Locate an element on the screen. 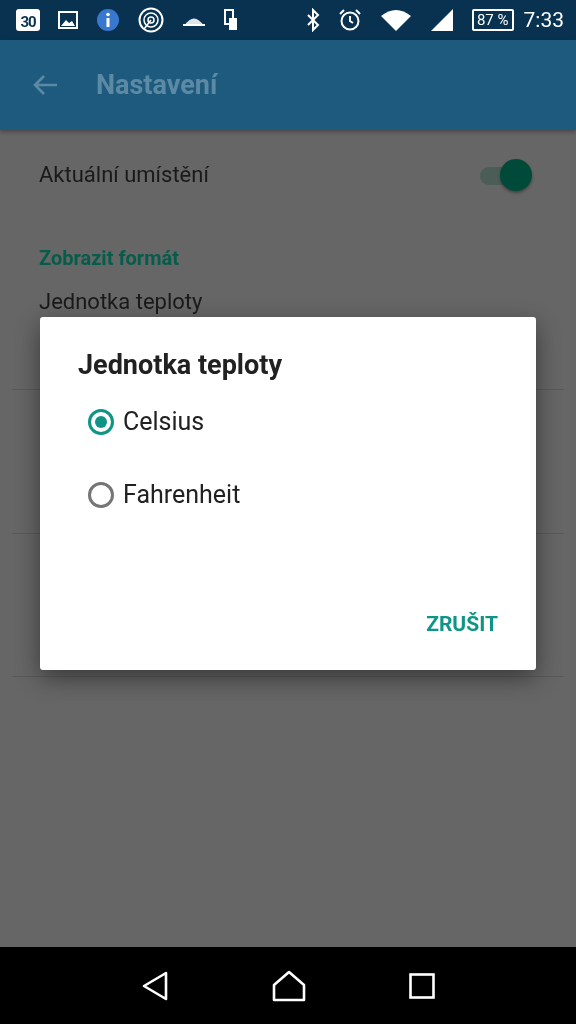 Image resolution: width=576 pixels, height=1024 pixels. calendar-icon: 30 is located at coordinates (28, 20).